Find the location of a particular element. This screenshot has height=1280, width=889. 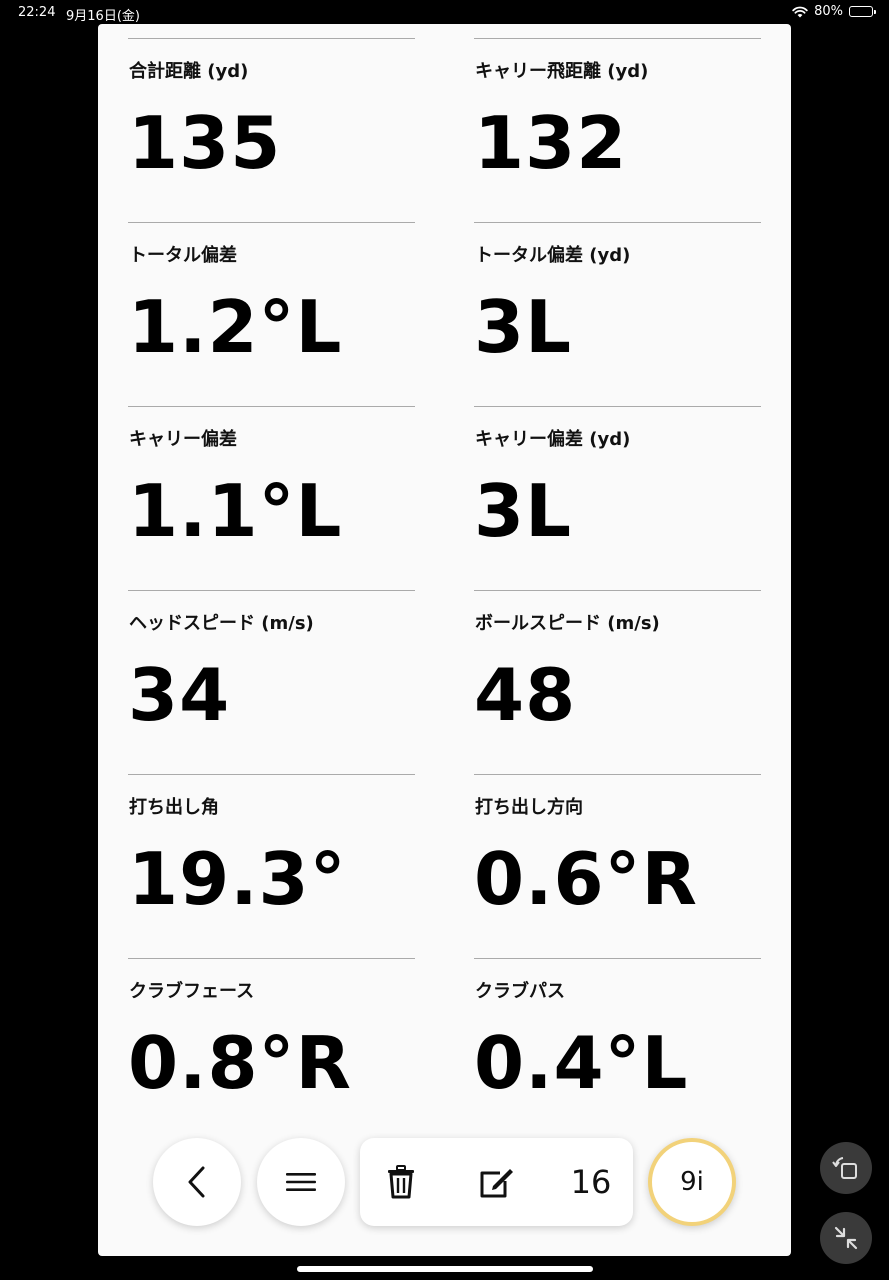

metric-launch-angle: 打ち出し角 19.3° is located at coordinates (271, 866).